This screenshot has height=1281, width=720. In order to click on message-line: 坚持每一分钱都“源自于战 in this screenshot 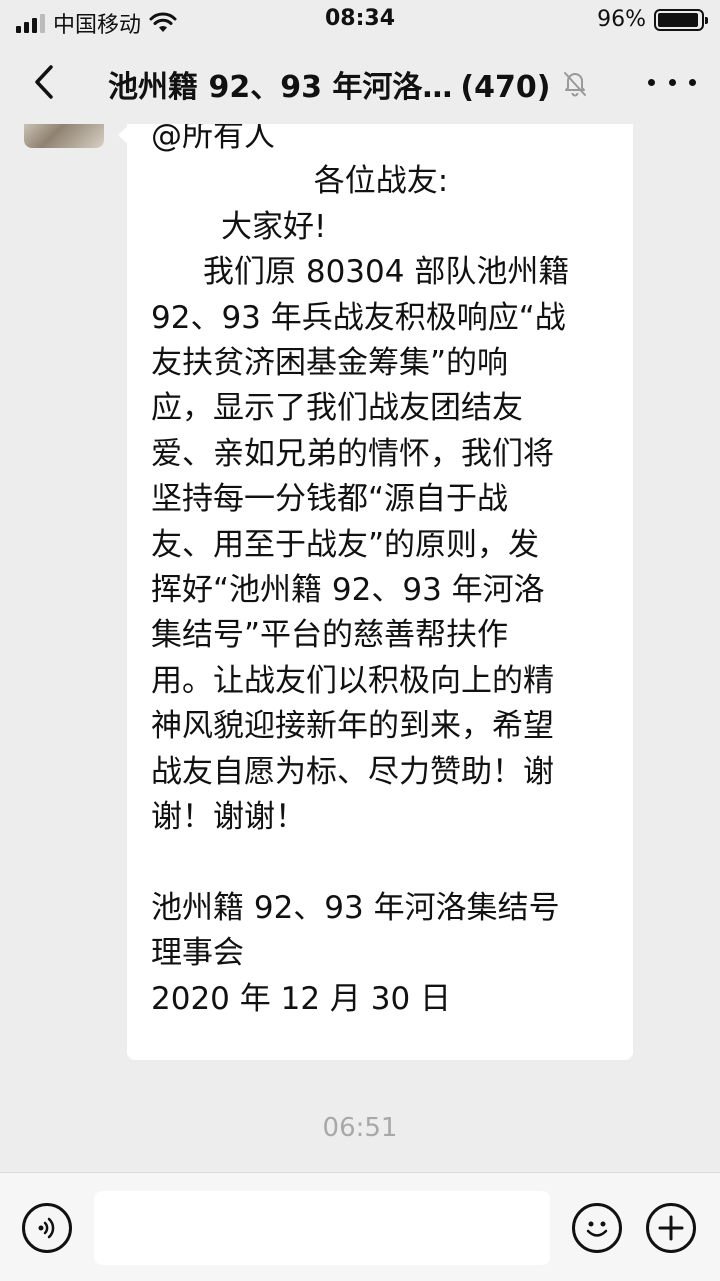, I will do `click(330, 499)`.